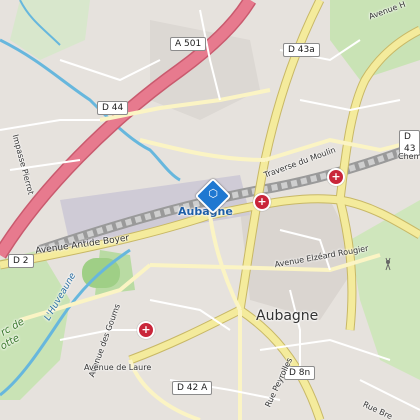  What do you see at coordinates (287, 316) in the screenshot?
I see `town-label-aubagne: Aubagne` at bounding box center [287, 316].